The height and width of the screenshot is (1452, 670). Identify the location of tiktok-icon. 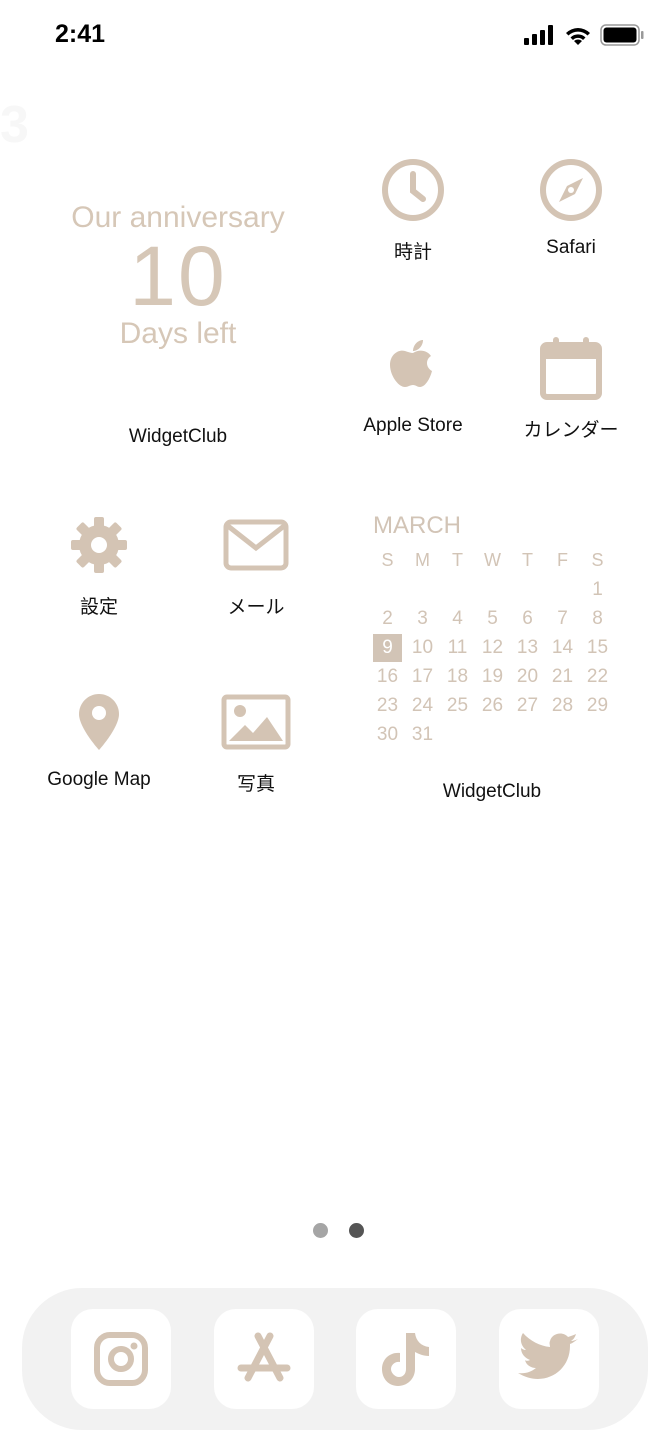
(405, 1359).